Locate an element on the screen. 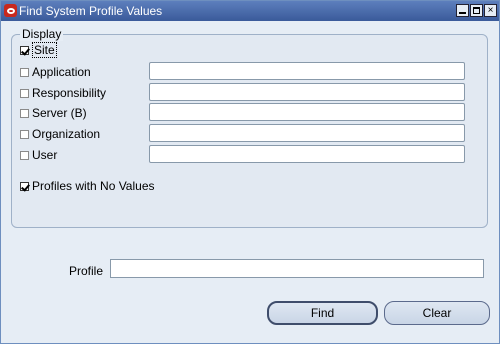 This screenshot has width=500, height=344. maximize-icon is located at coordinates (476, 10).